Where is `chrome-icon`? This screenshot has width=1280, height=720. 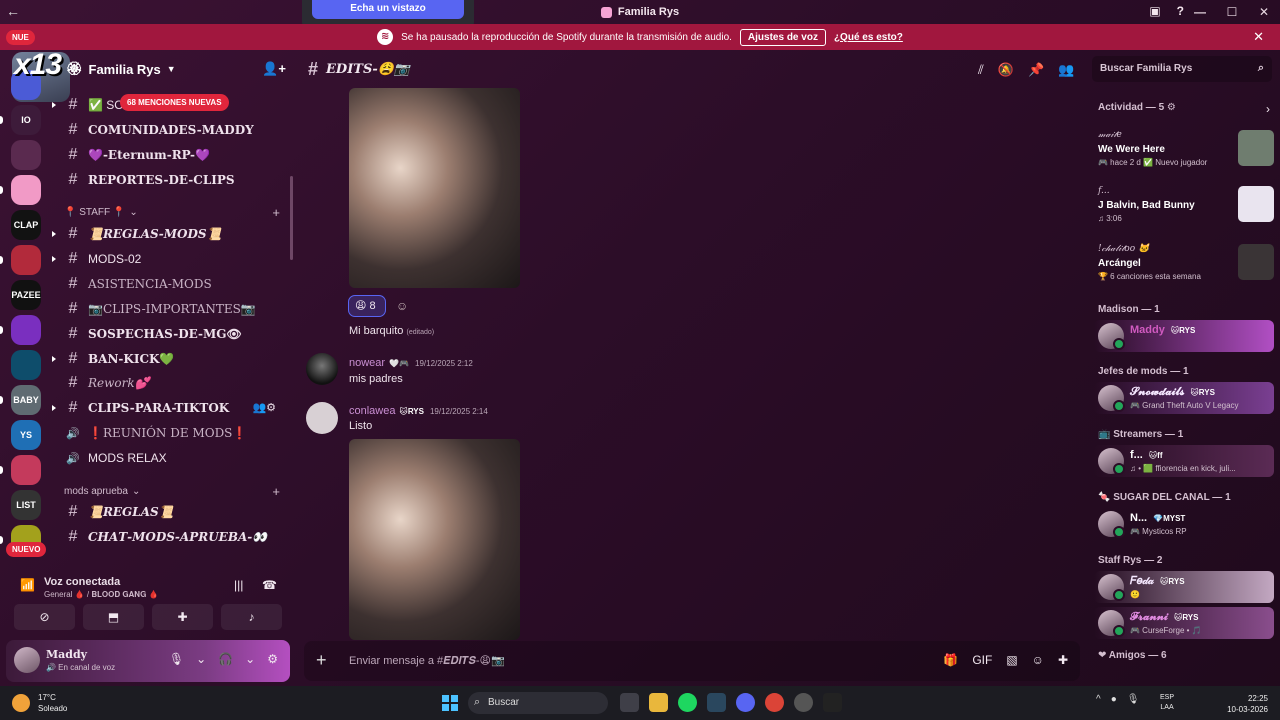
chrome-icon is located at coordinates (774, 702).